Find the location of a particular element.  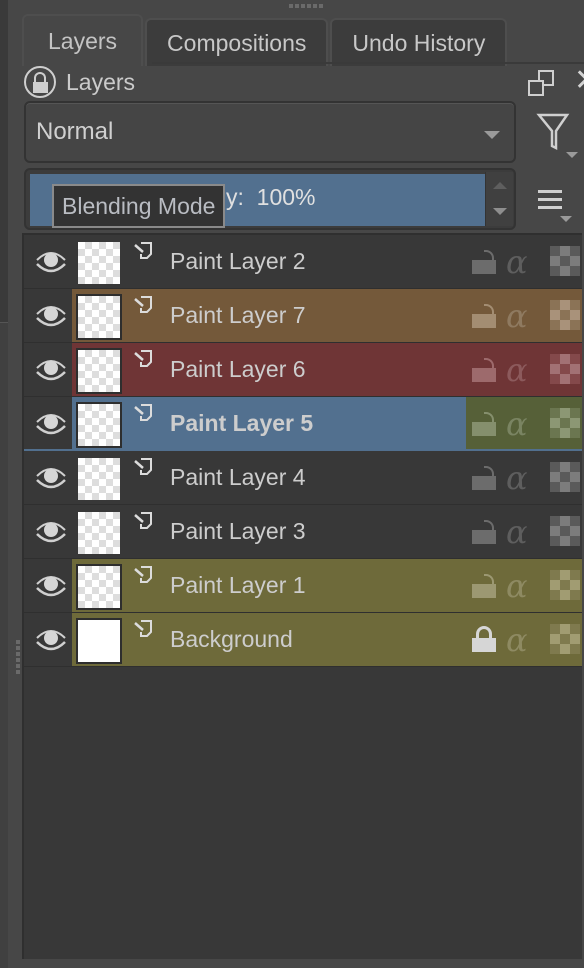

filter-dropdown-arrow is located at coordinates (572, 155).